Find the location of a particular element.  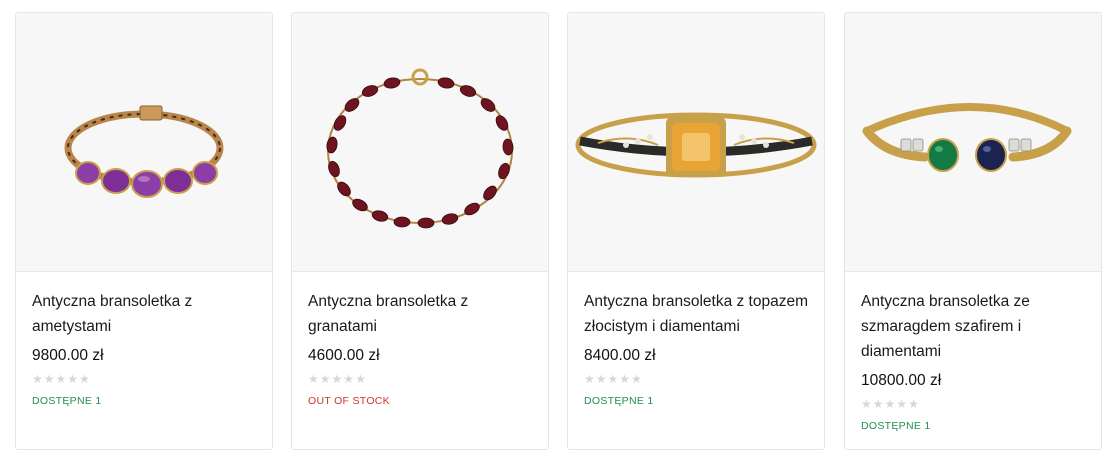

bracelet-garnet-icon is located at coordinates (420, 142).